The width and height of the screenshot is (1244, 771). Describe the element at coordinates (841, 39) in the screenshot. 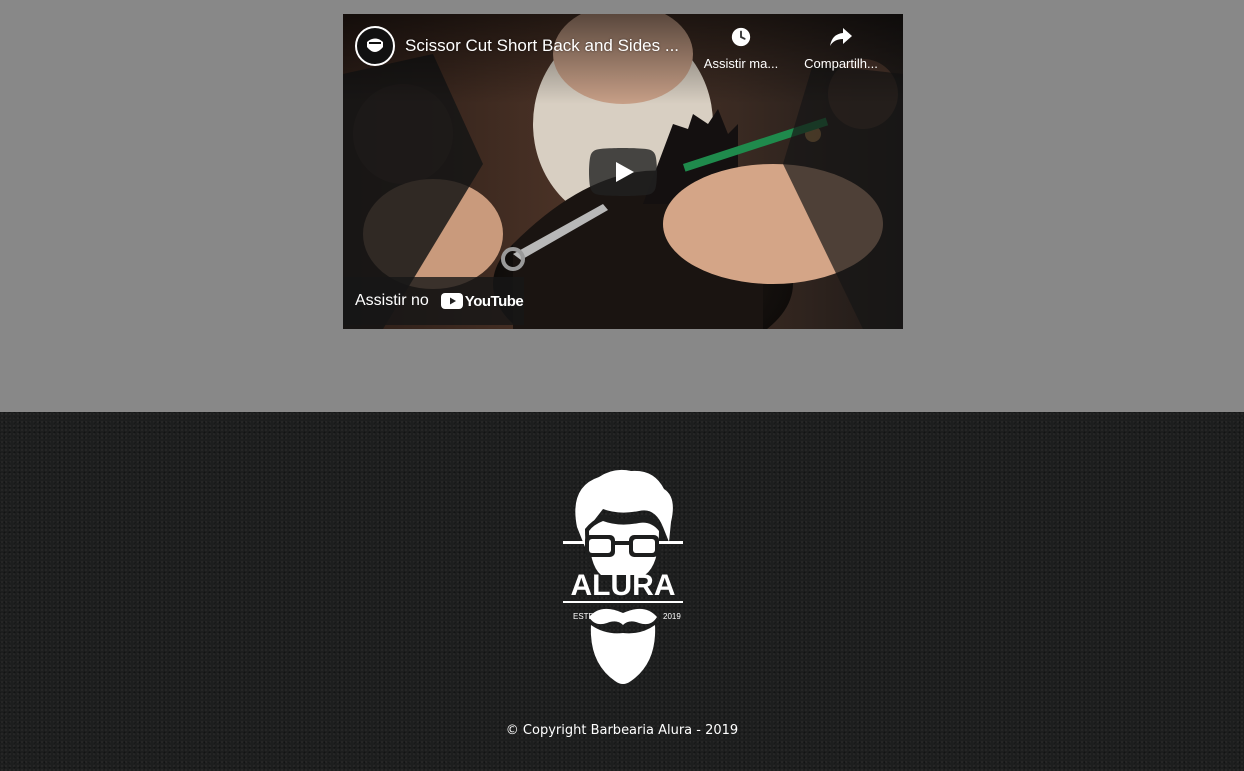

I see `share-arrow-icon` at that location.